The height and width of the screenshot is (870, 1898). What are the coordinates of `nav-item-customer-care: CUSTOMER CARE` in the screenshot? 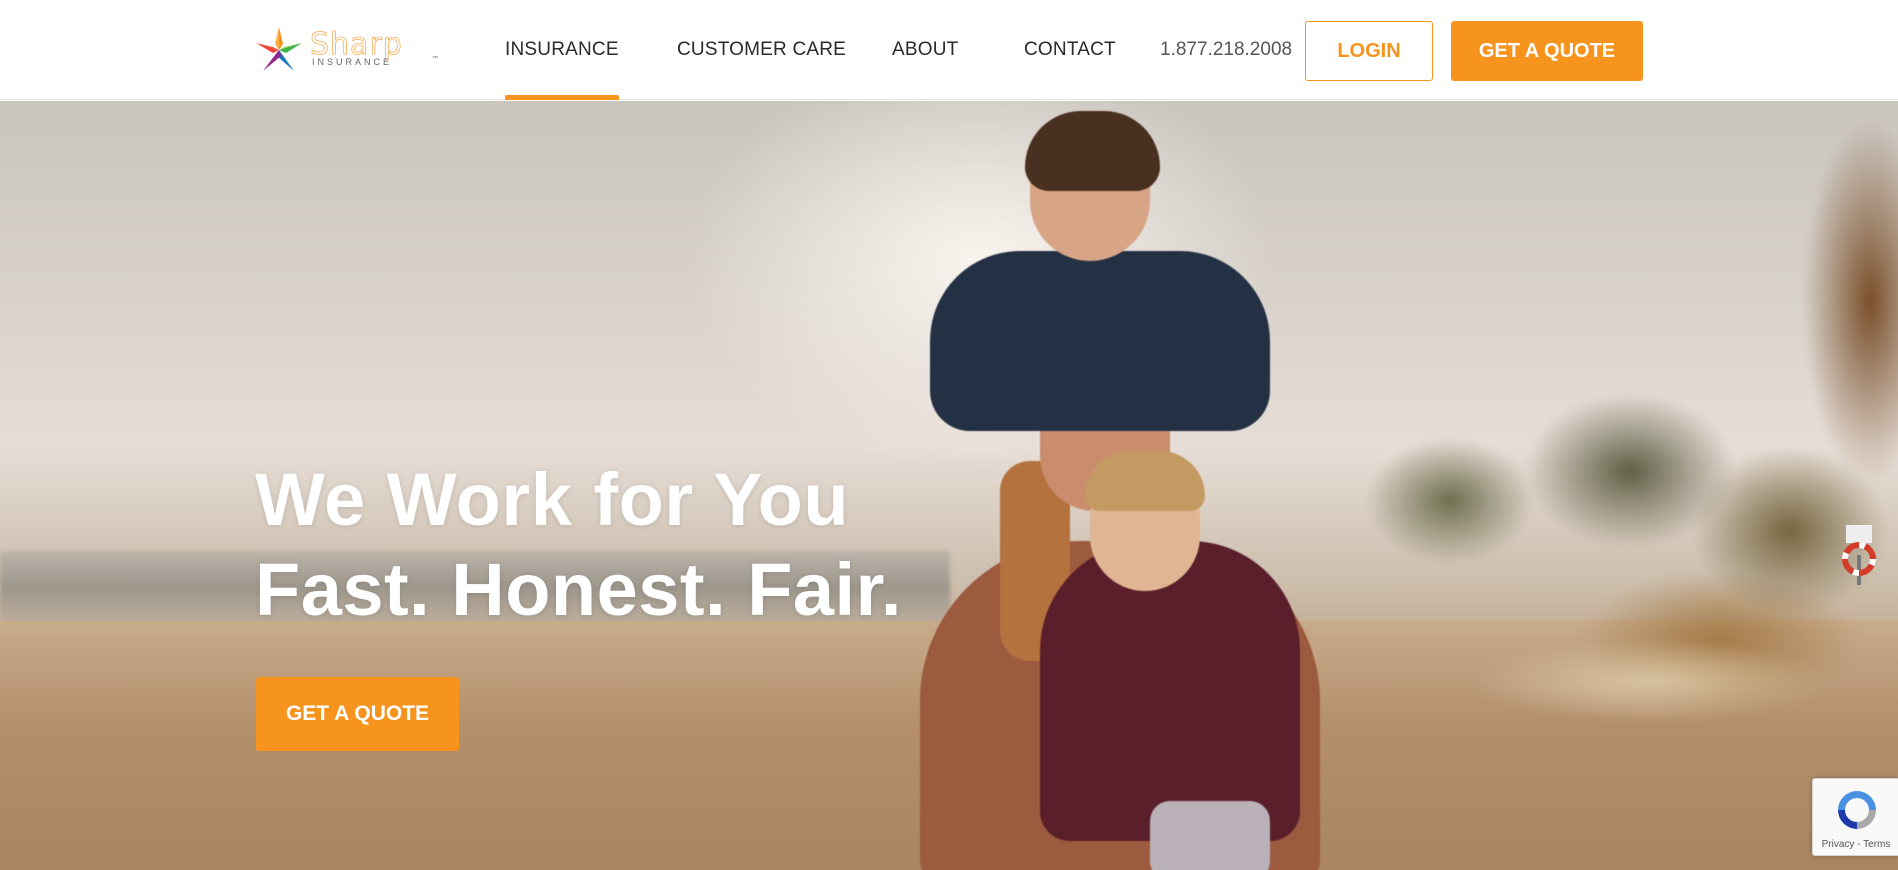 It's located at (761, 50).